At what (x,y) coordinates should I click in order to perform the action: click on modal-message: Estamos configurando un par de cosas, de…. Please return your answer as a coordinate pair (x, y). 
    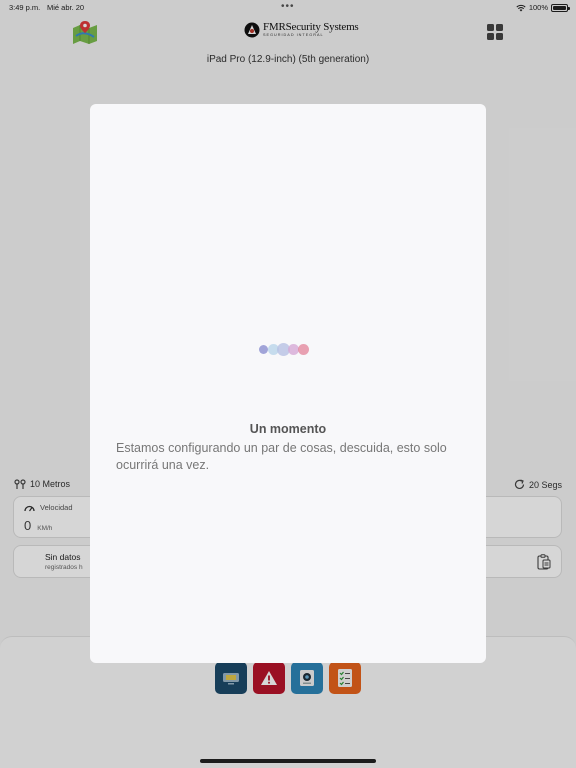
    Looking at the image, I should click on (281, 456).